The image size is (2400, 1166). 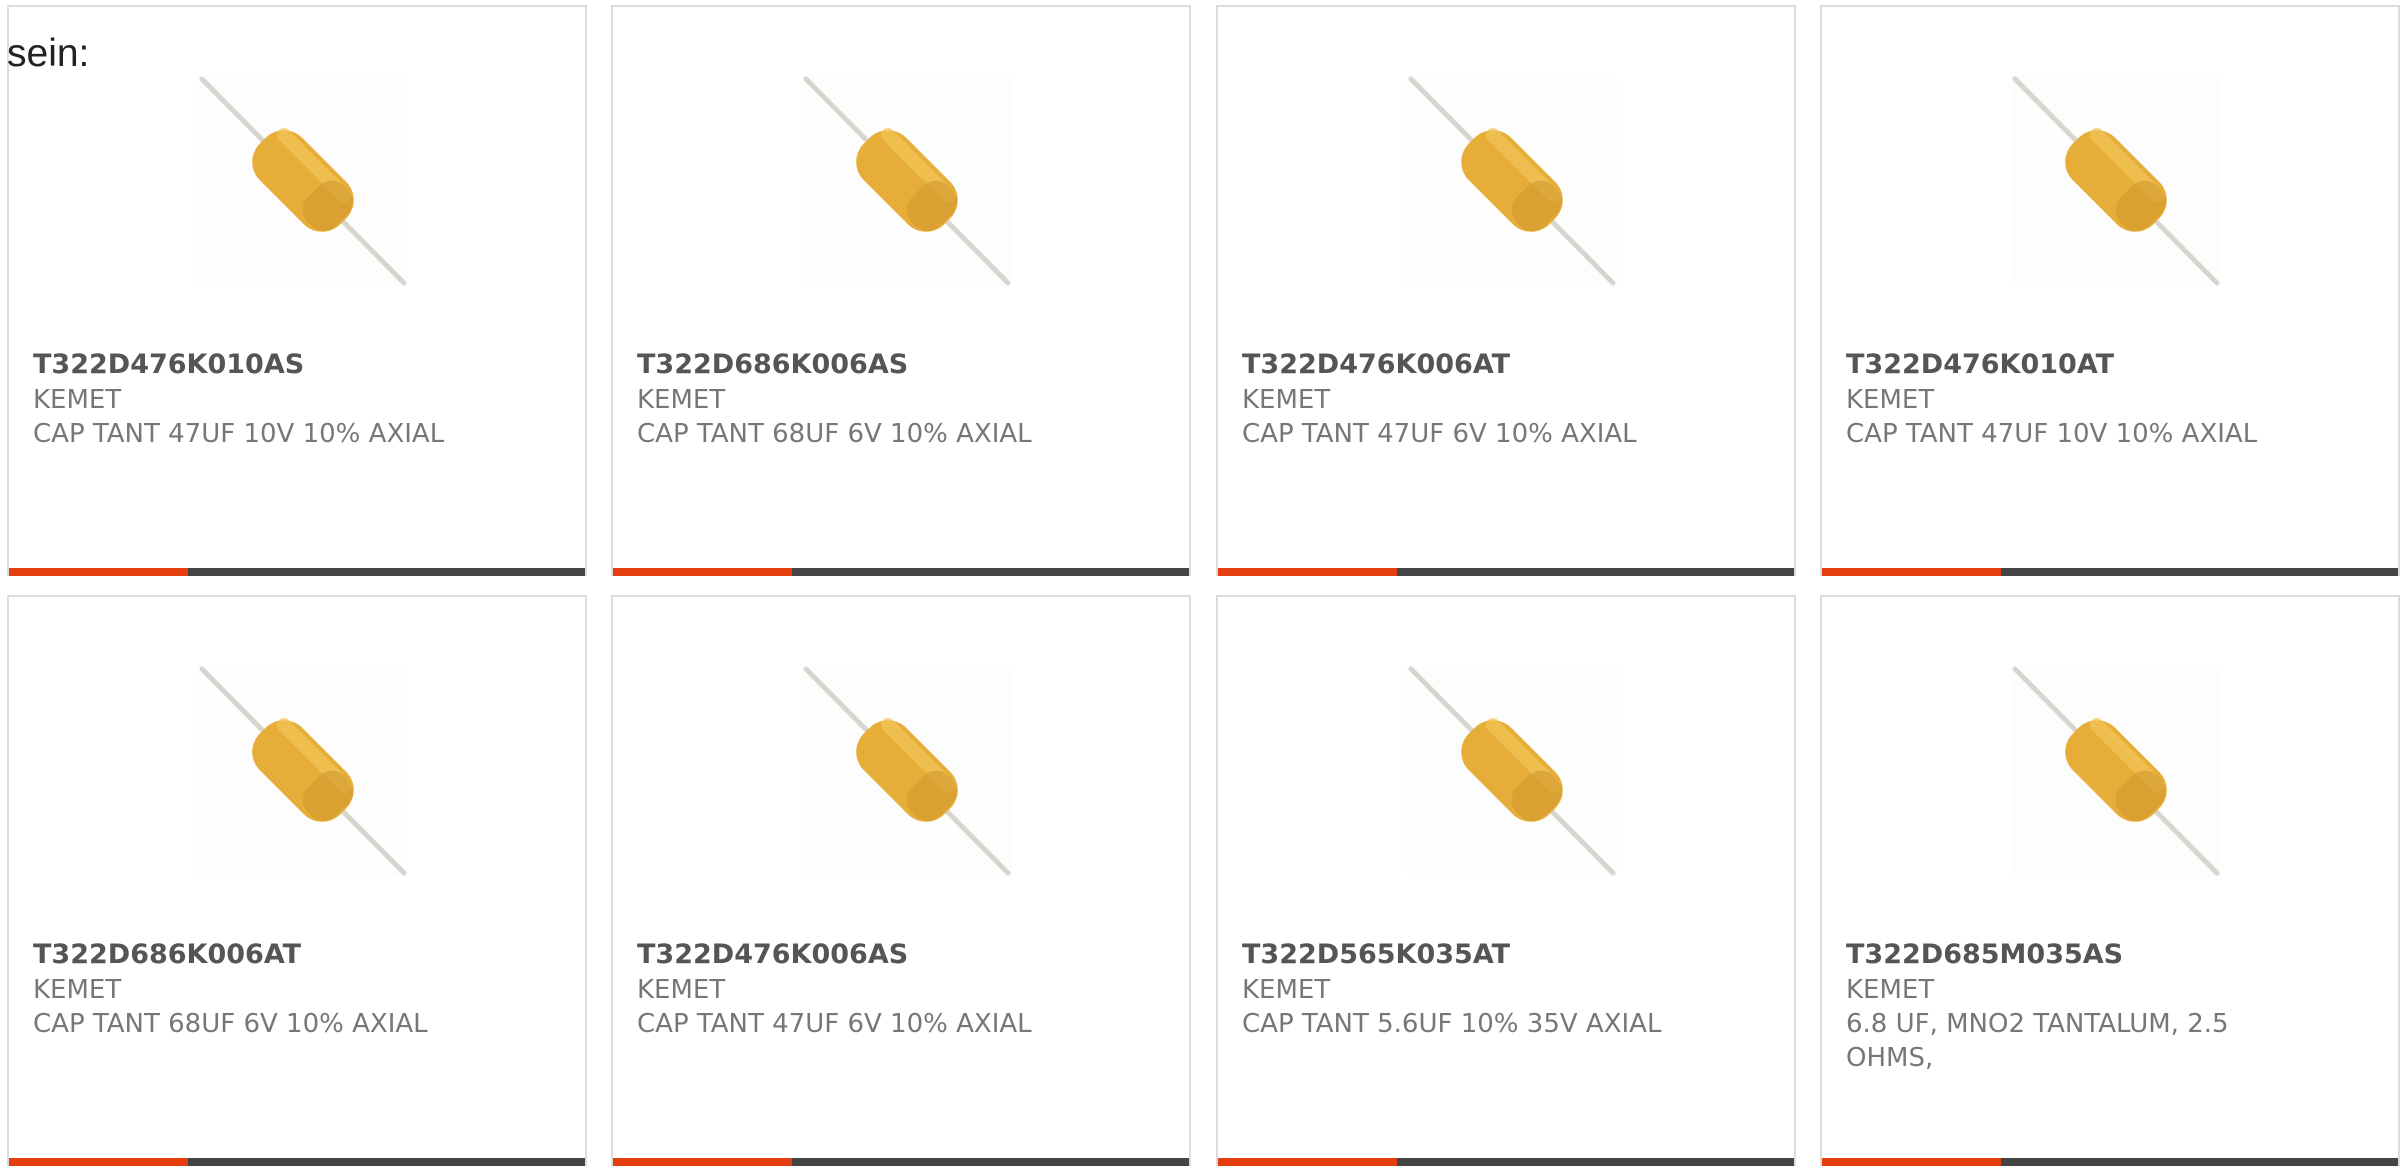 I want to click on part-number: T322D476K006AS, so click(x=857, y=955).